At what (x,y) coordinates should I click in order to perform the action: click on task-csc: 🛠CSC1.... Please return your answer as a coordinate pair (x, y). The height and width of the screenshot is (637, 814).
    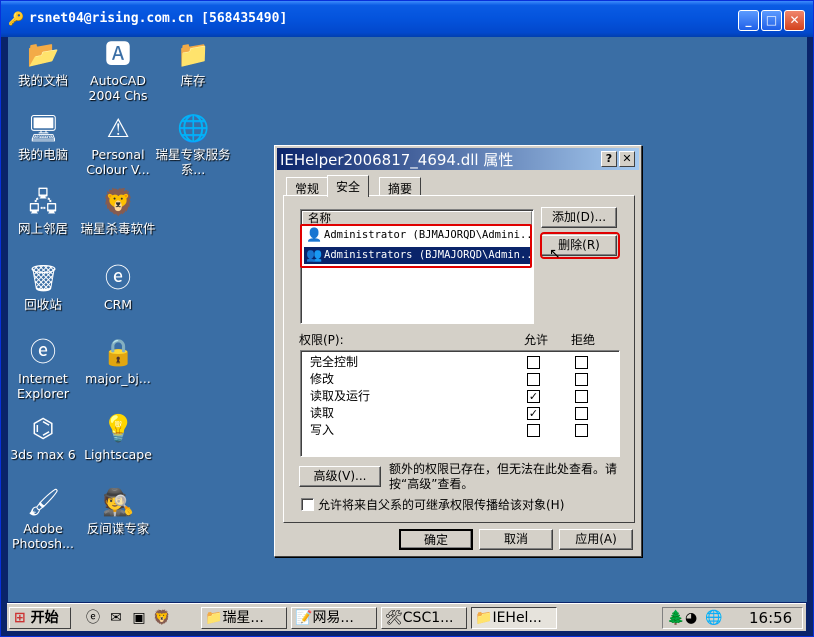
    Looking at the image, I should click on (424, 618).